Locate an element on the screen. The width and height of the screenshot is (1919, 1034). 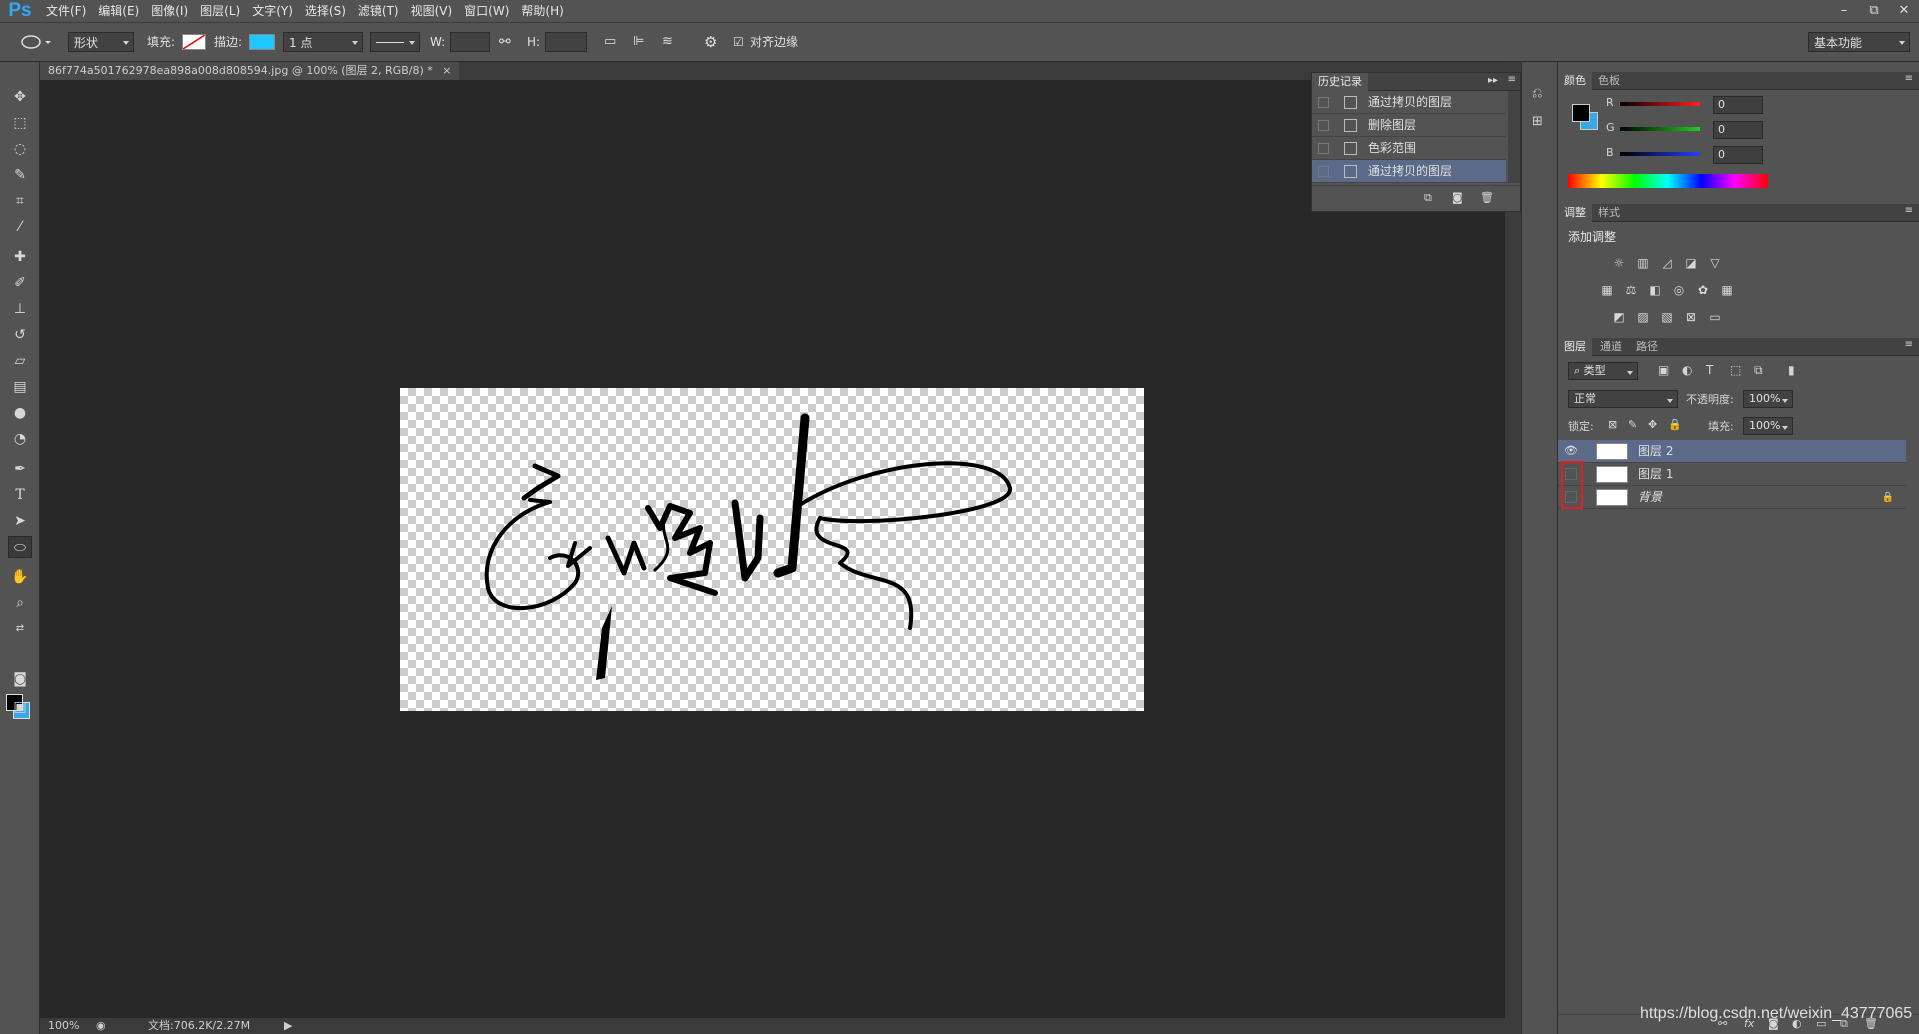
hue-saturation-icon: ▦ is located at coordinates (1607, 290).